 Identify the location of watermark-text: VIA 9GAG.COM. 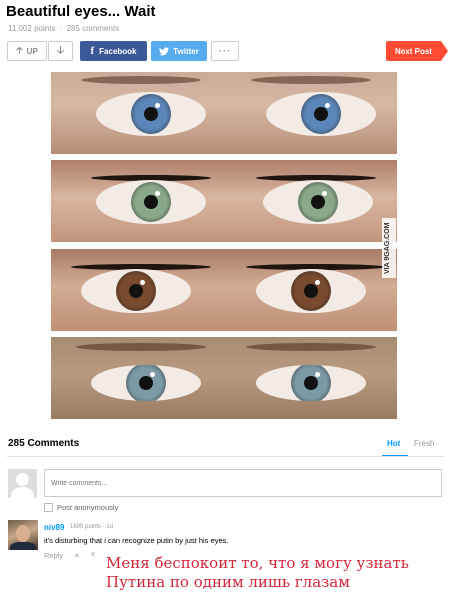
(387, 248).